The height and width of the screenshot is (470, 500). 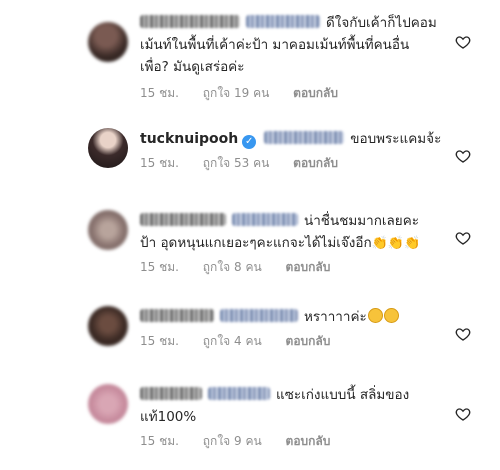 What do you see at coordinates (290, 395) in the screenshot?
I see `comment-text-line: แซะเก่งแบบนี้ สลิ่มของ` at bounding box center [290, 395].